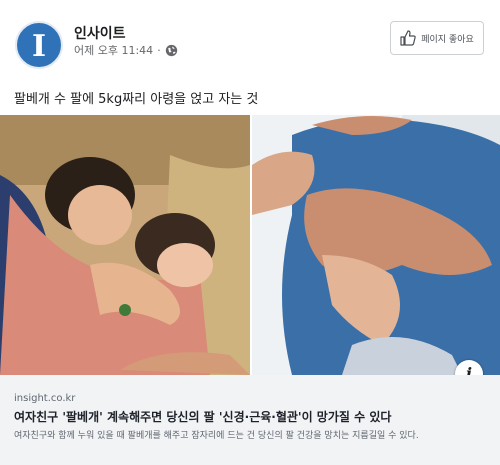 This screenshot has height=465, width=500. What do you see at coordinates (171, 50) in the screenshot?
I see `globe-icon` at bounding box center [171, 50].